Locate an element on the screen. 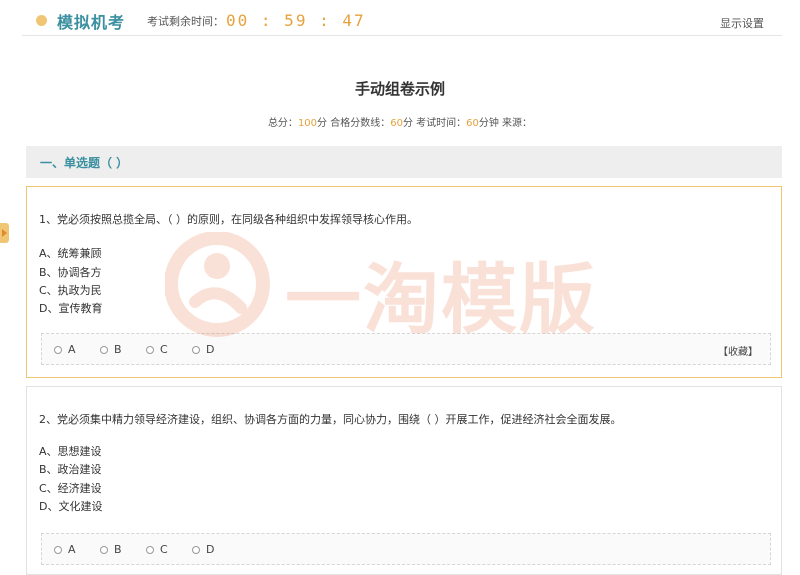 Image resolution: width=800 pixels, height=575 pixels. exam-title: 手动组卷示例 is located at coordinates (399, 89).